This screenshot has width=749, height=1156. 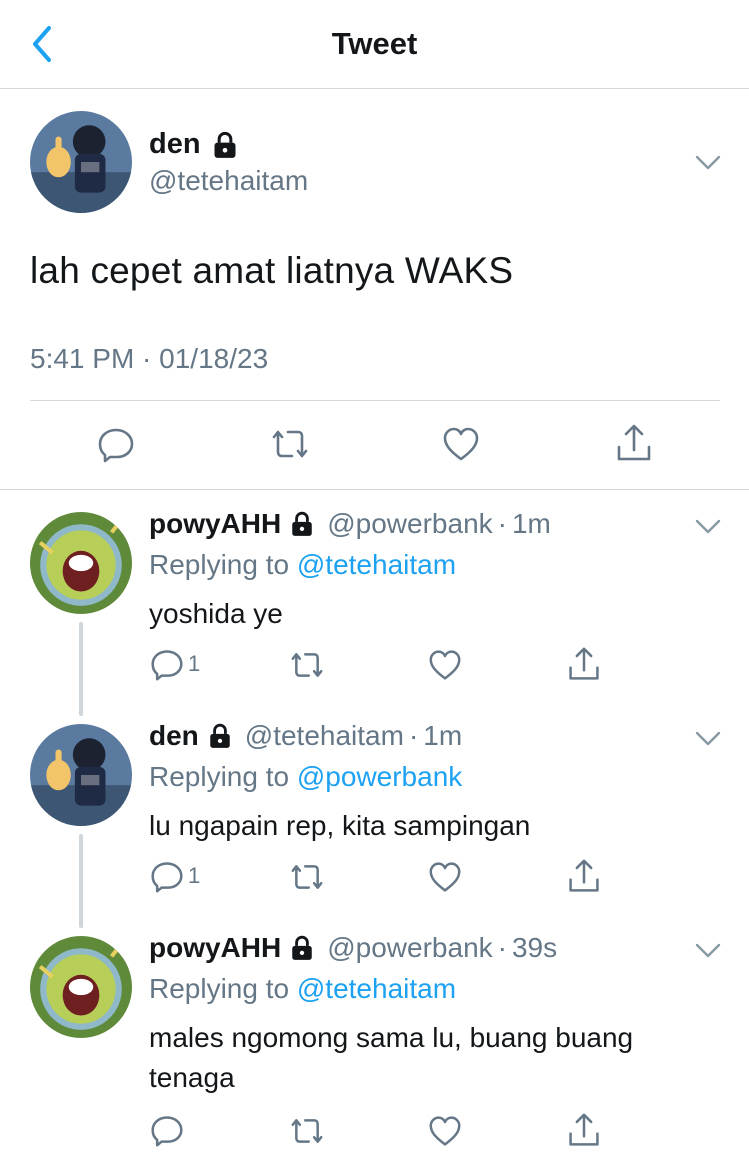 What do you see at coordinates (340, 825) in the screenshot?
I see `reply-text: lu ngapain rep, kita sampingan` at bounding box center [340, 825].